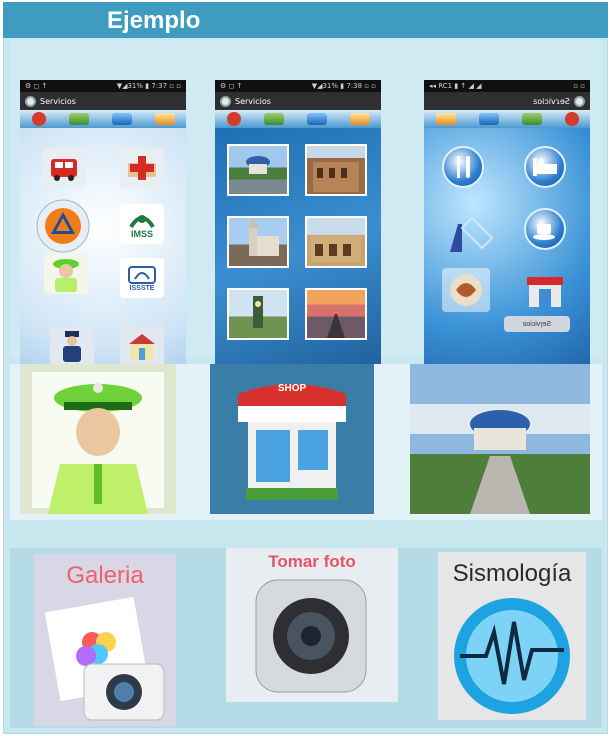 Image resolution: width=611 pixels, height=736 pixels. I want to click on gallery-label: Galeria, so click(105, 575).